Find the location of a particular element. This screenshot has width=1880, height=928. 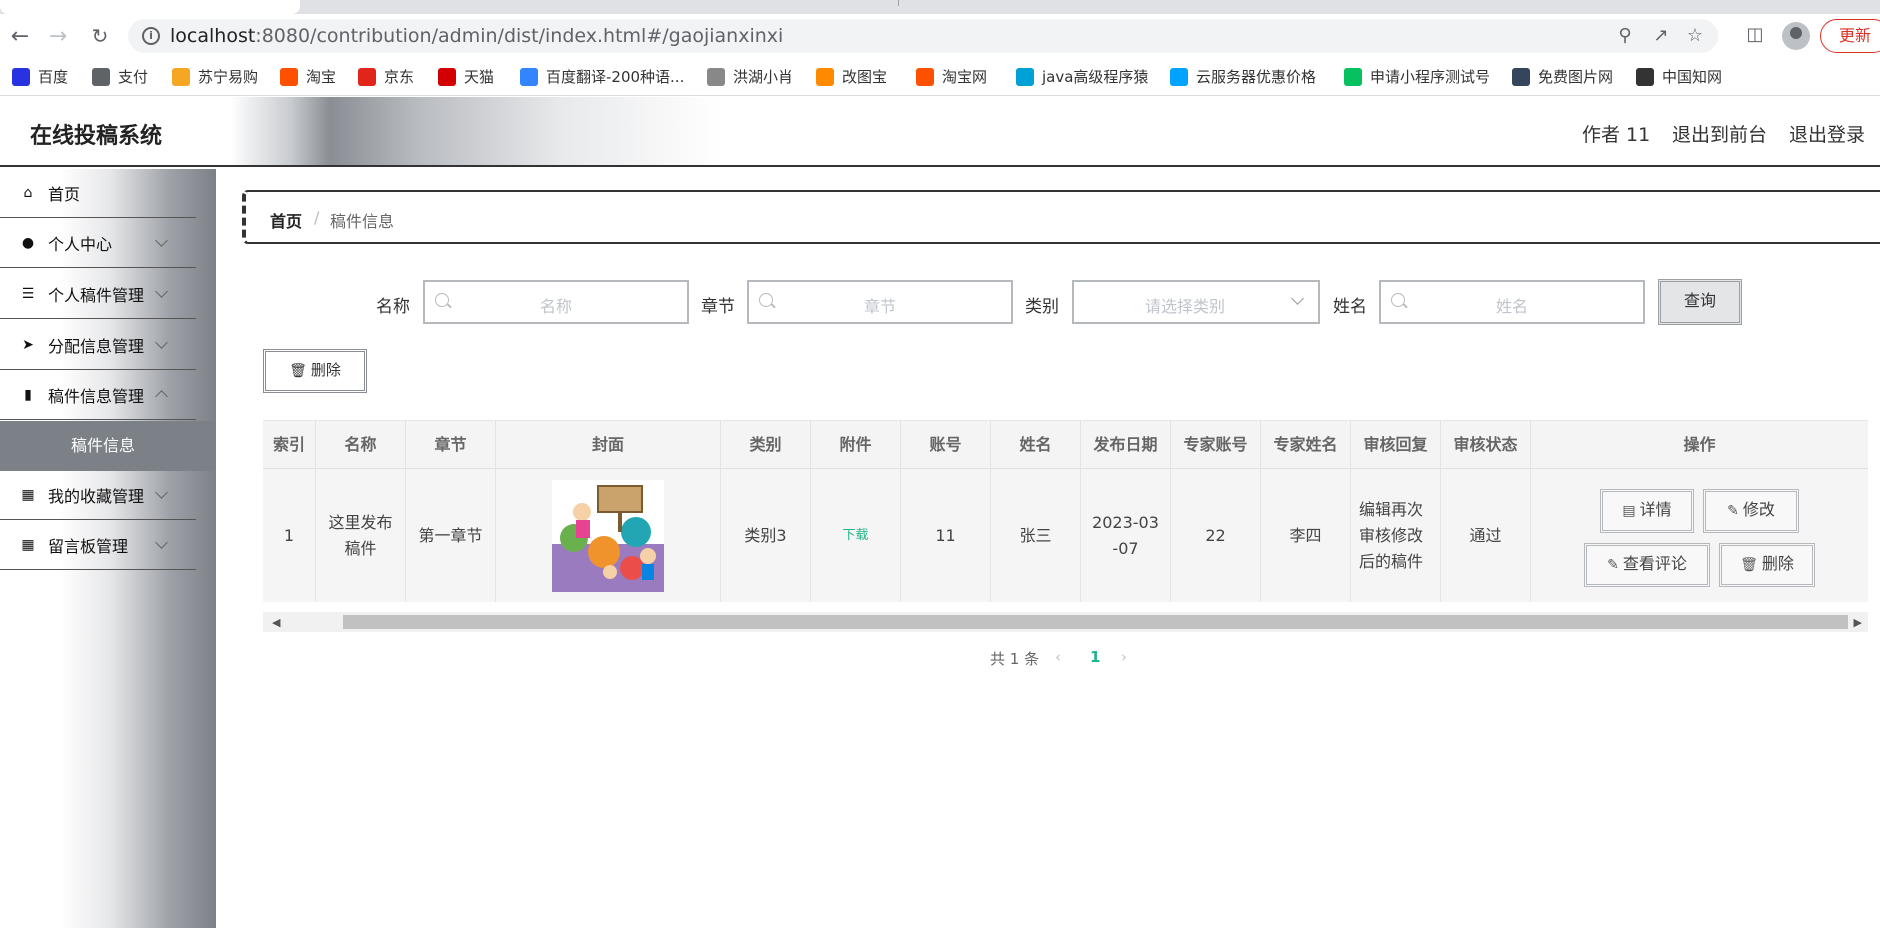

grid-icon: ▦ is located at coordinates (28, 495).